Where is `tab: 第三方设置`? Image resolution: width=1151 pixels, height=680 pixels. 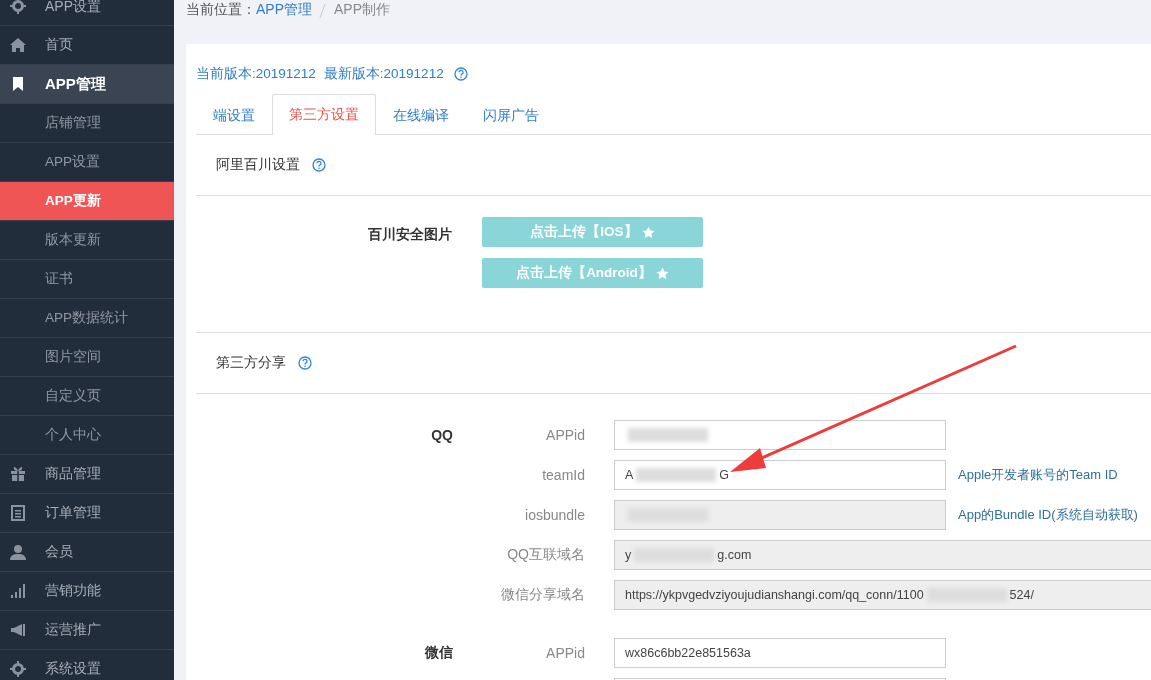 tab: 第三方设置 is located at coordinates (324, 114).